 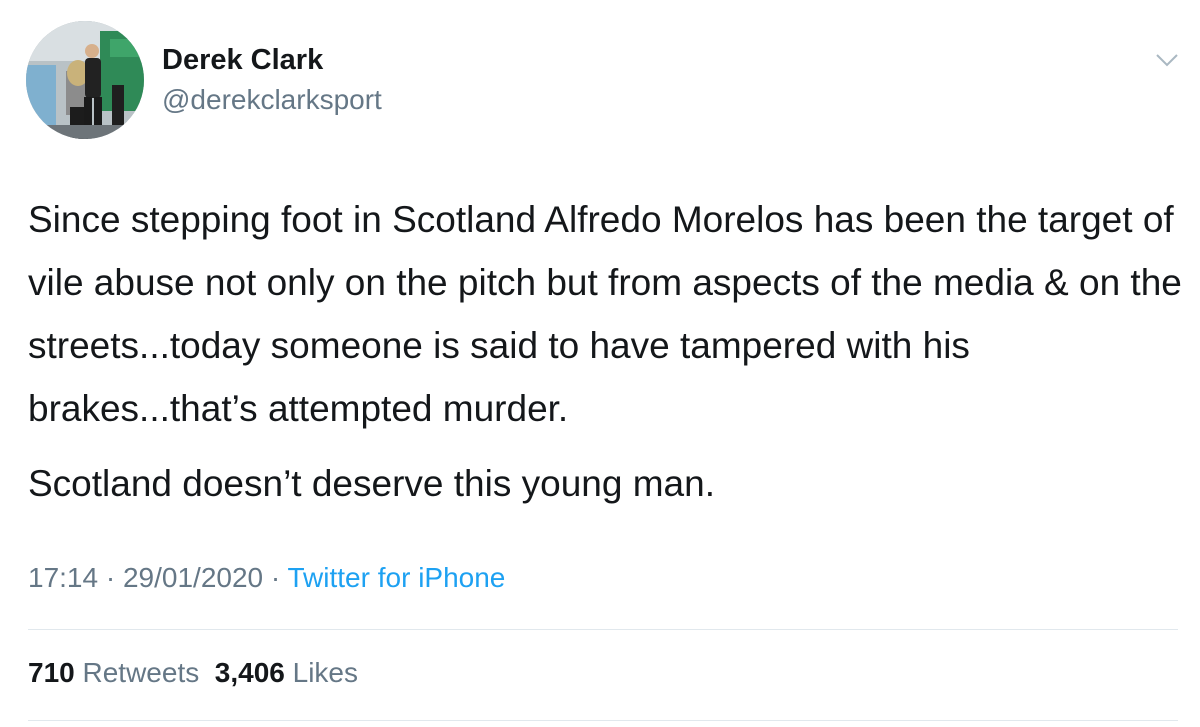 I want to click on tweet-time: 17:14, so click(x=63, y=577).